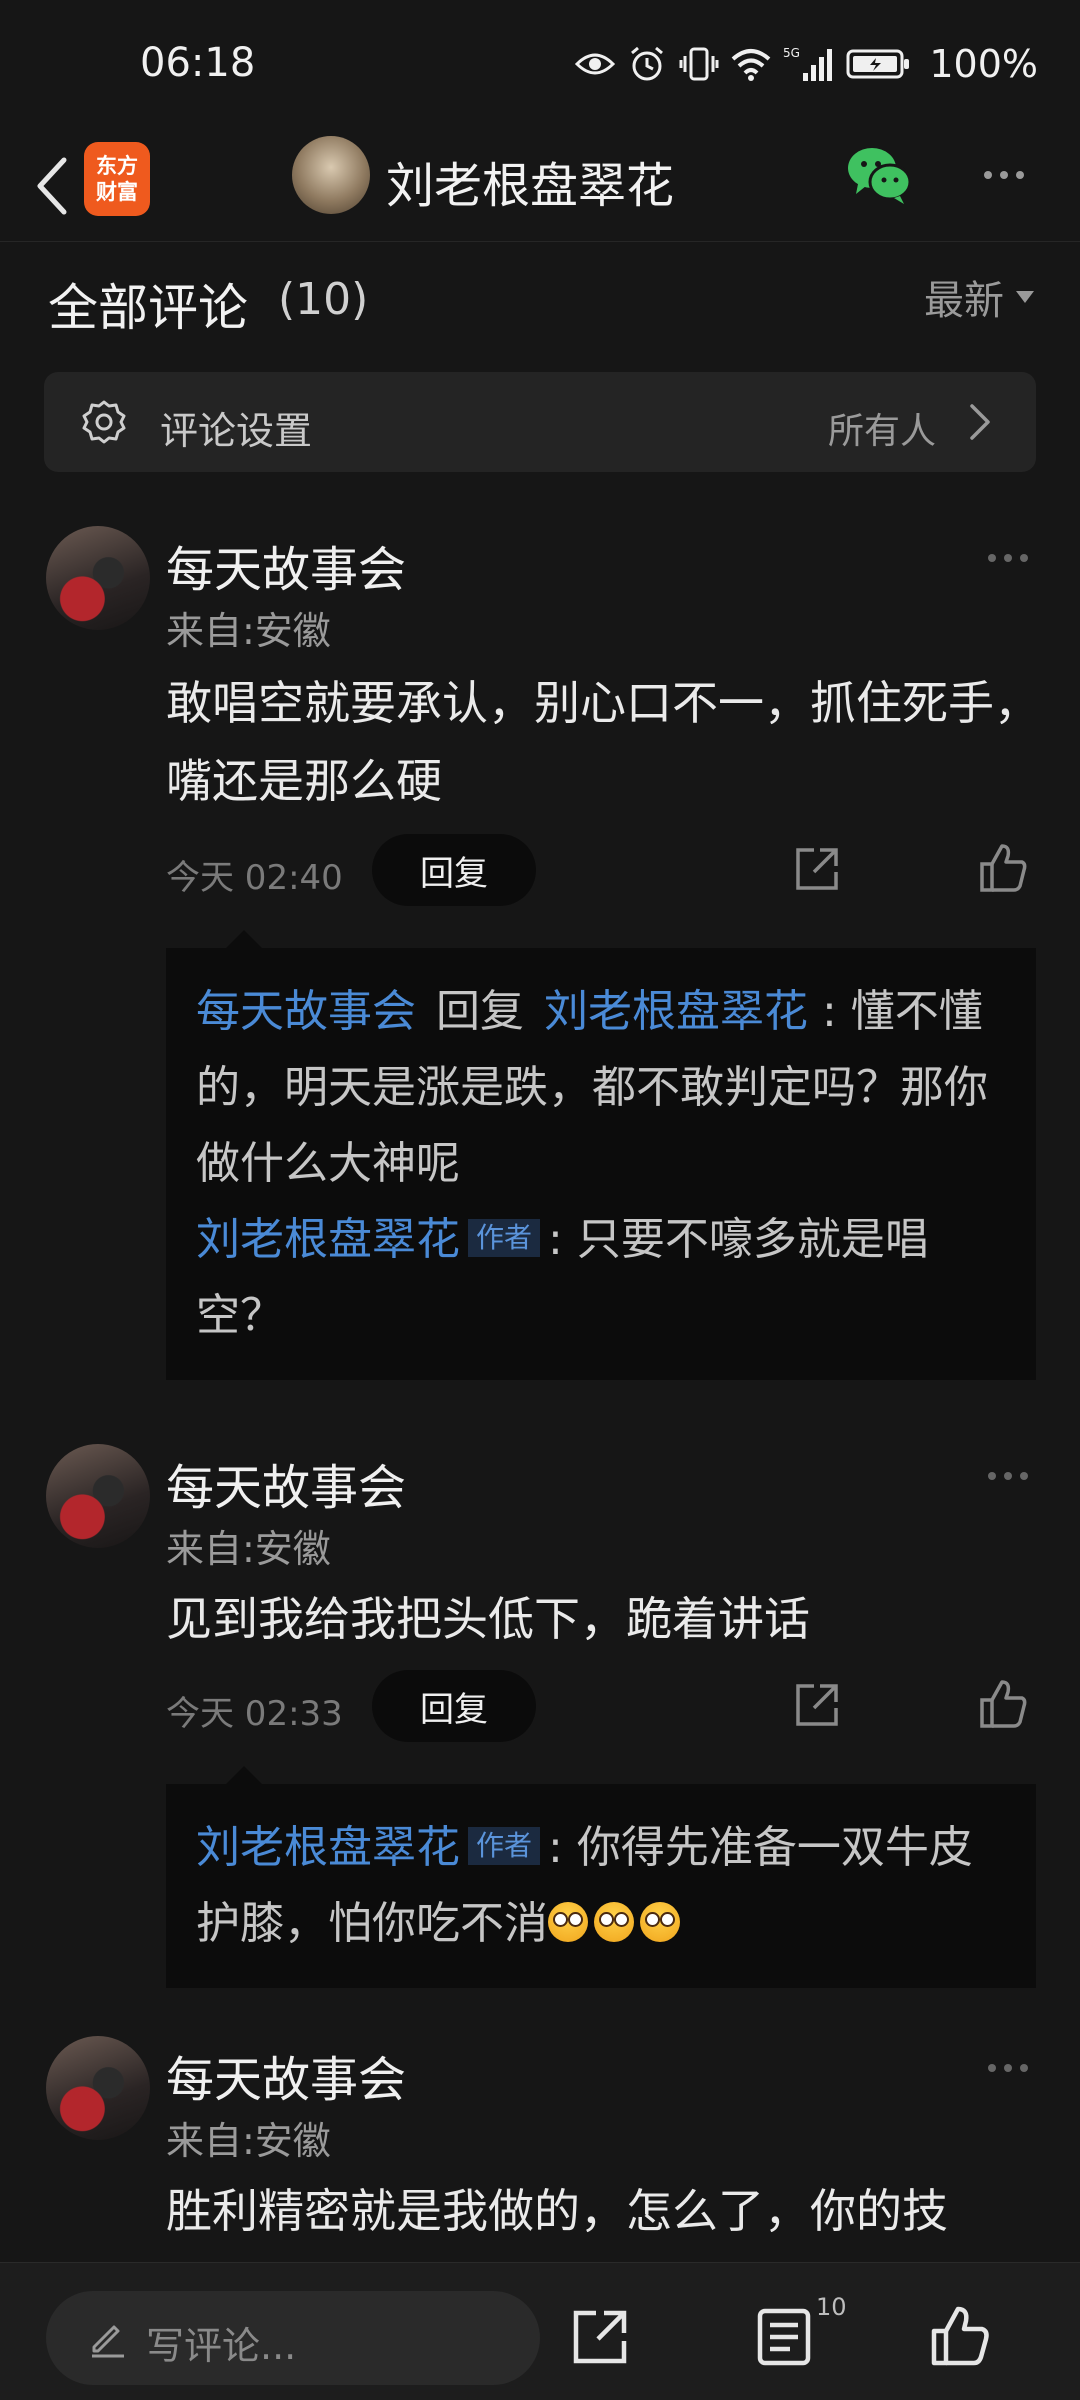 This screenshot has height=2400, width=1080. What do you see at coordinates (964, 301) in the screenshot?
I see `sort-label: 最新` at bounding box center [964, 301].